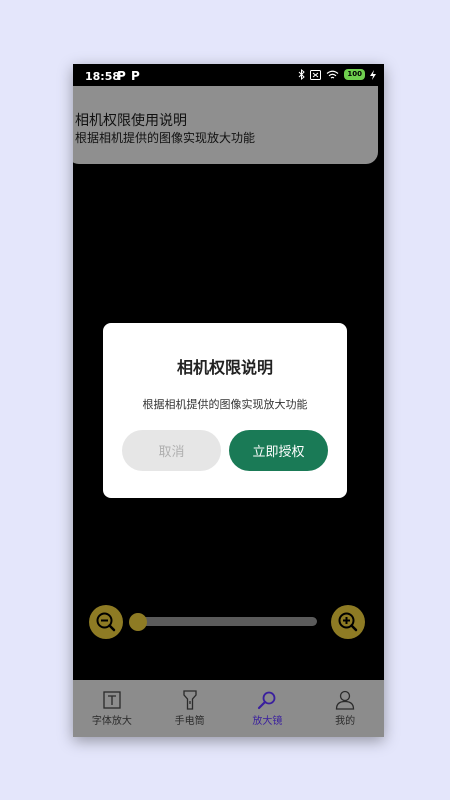 The width and height of the screenshot is (450, 800). Describe the element at coordinates (225, 404) in the screenshot. I see `dialog-message: 根据相机提供的图像实现放大功能` at that location.